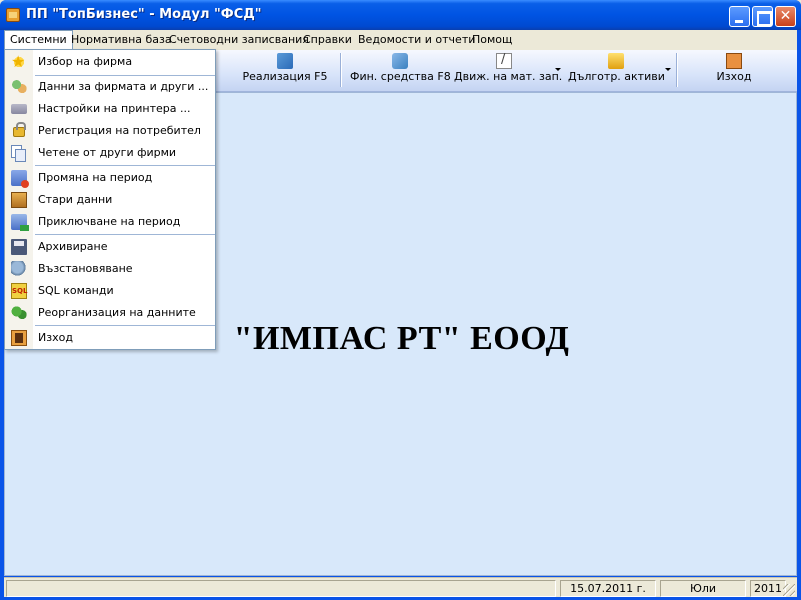 This screenshot has width=801, height=600. I want to click on menu-spravki: Справки, so click(327, 40).